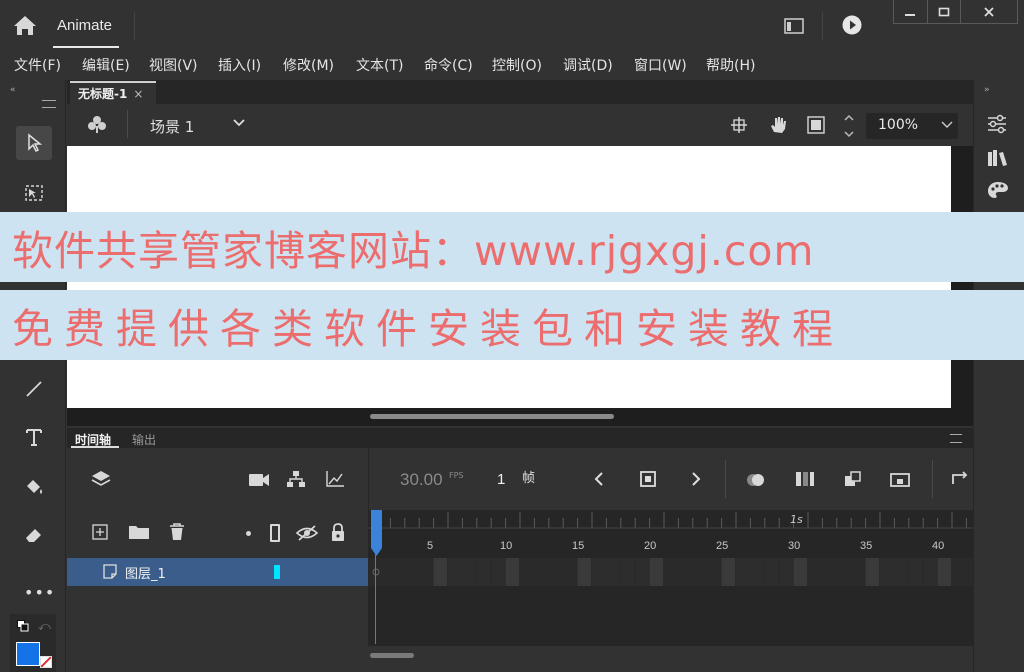 This screenshot has width=1024, height=672. I want to click on layer-color-tag, so click(277, 572).